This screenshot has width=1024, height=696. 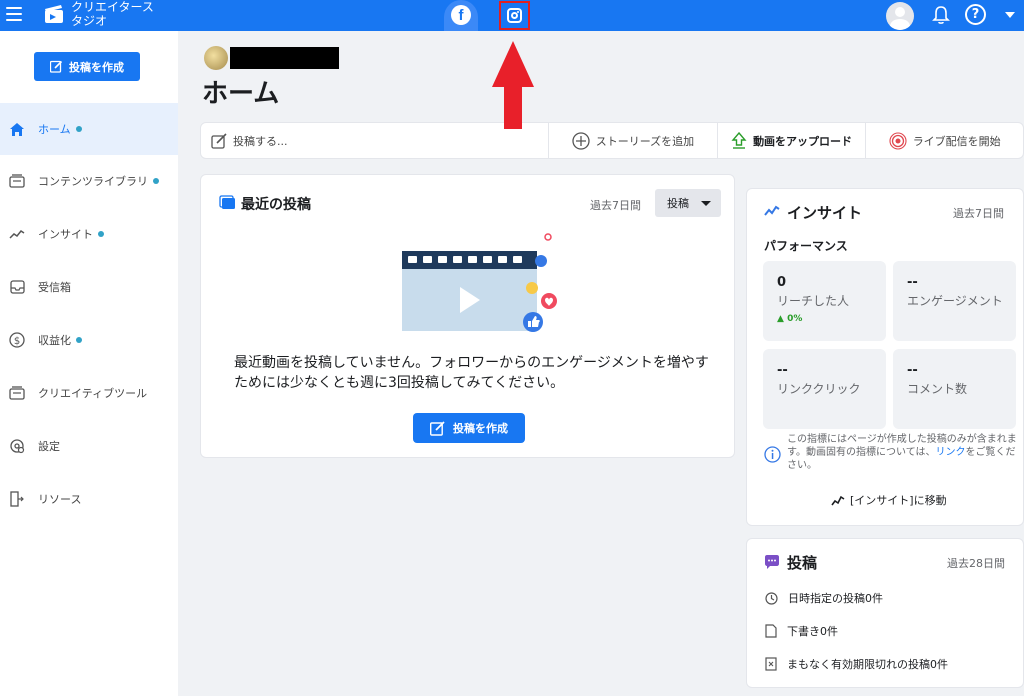 What do you see at coordinates (89, 446) in the screenshot?
I see `sidebar-item-settings: 設定` at bounding box center [89, 446].